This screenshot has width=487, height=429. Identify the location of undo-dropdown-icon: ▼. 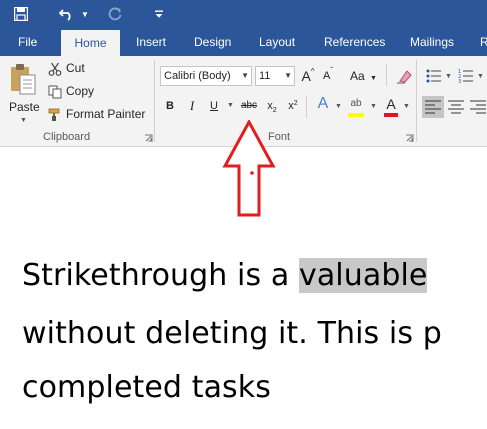
(85, 14).